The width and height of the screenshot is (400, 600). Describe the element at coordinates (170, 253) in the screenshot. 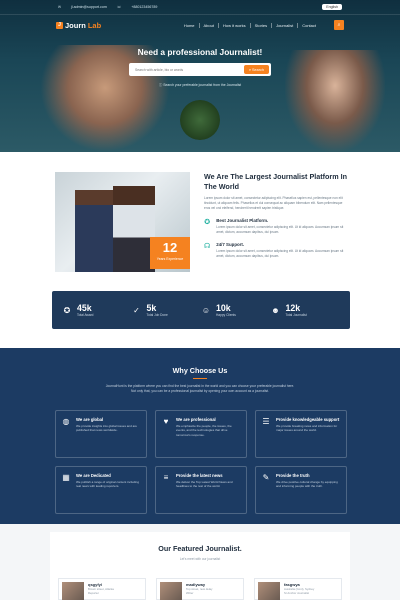

I see `experience-badge: 12 Years Experience` at that location.